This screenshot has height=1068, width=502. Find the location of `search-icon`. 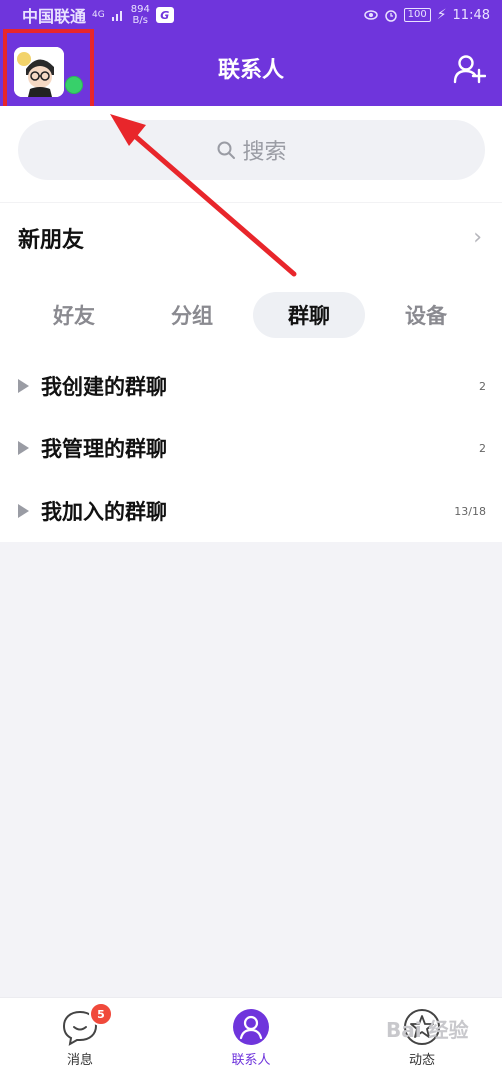

search-icon is located at coordinates (226, 150).